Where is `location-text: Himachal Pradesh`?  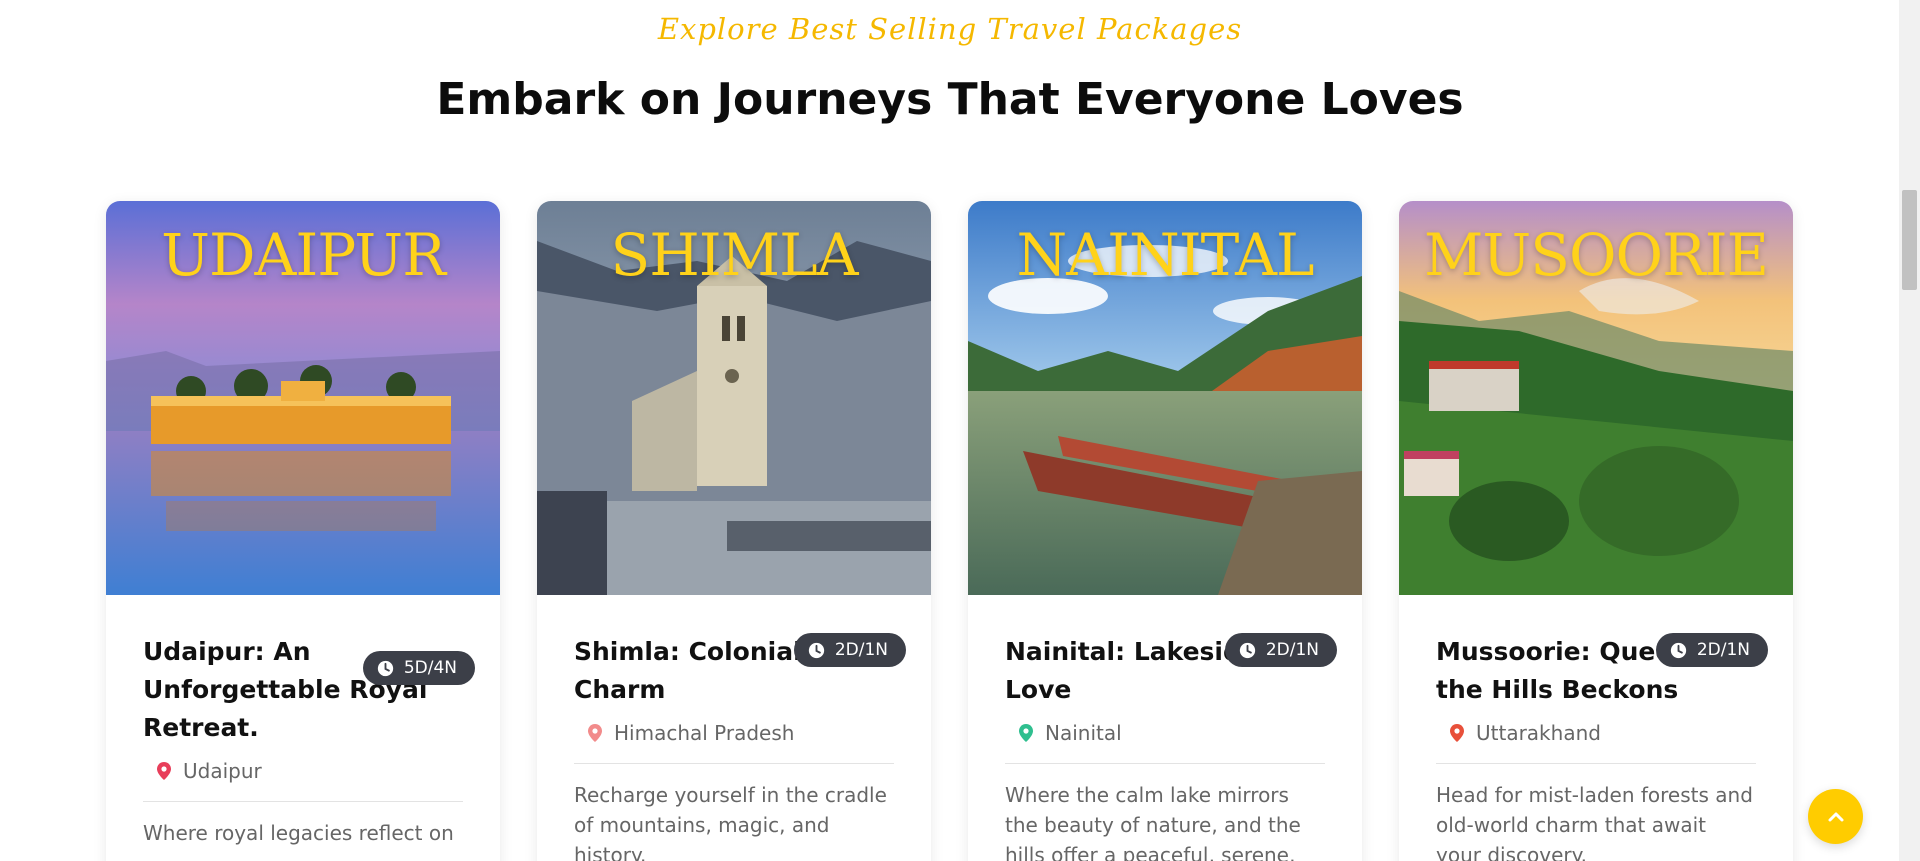 location-text: Himachal Pradesh is located at coordinates (704, 733).